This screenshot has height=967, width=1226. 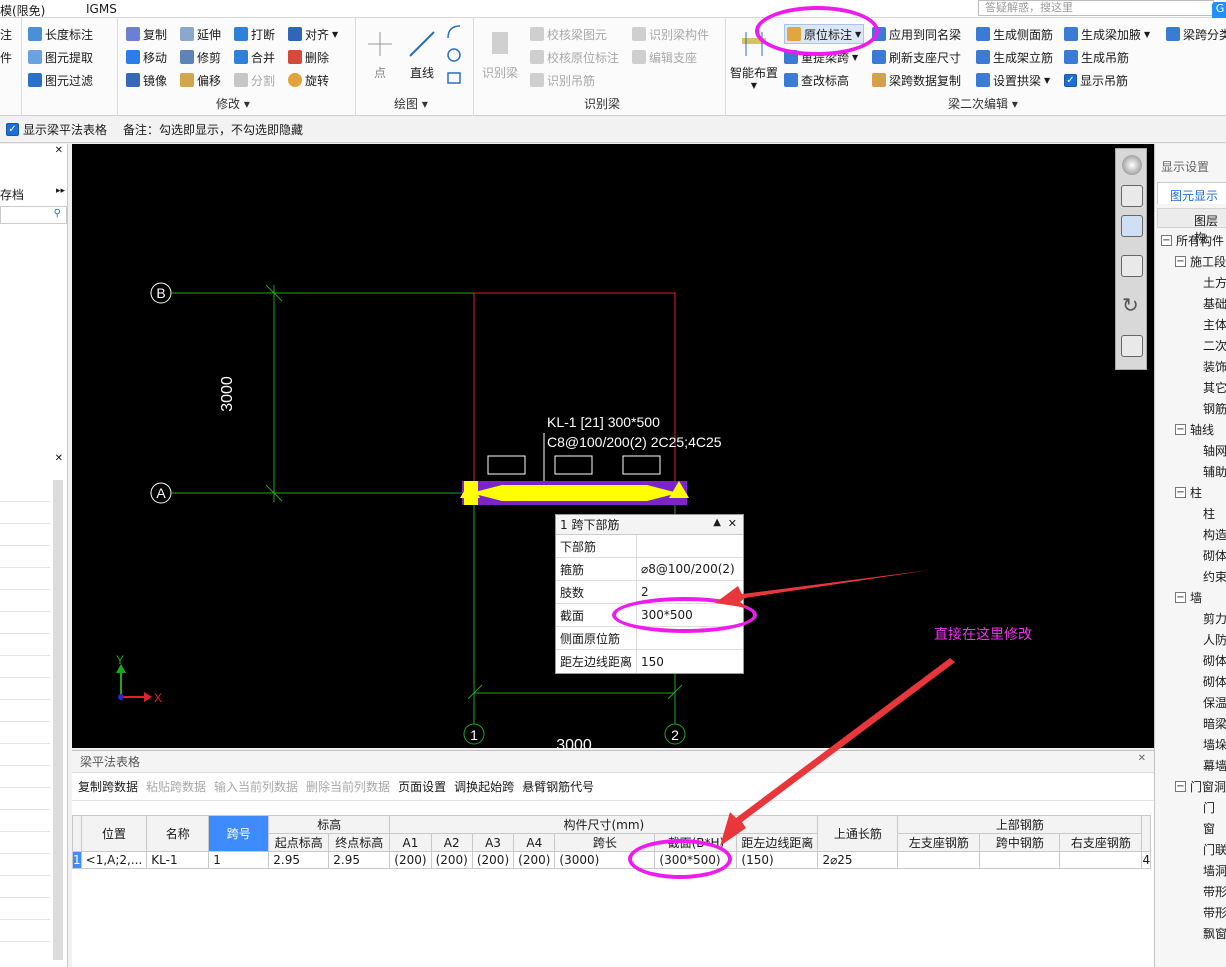 What do you see at coordinates (837, 752) in the screenshot?
I see `arrow-to-table` at bounding box center [837, 752].